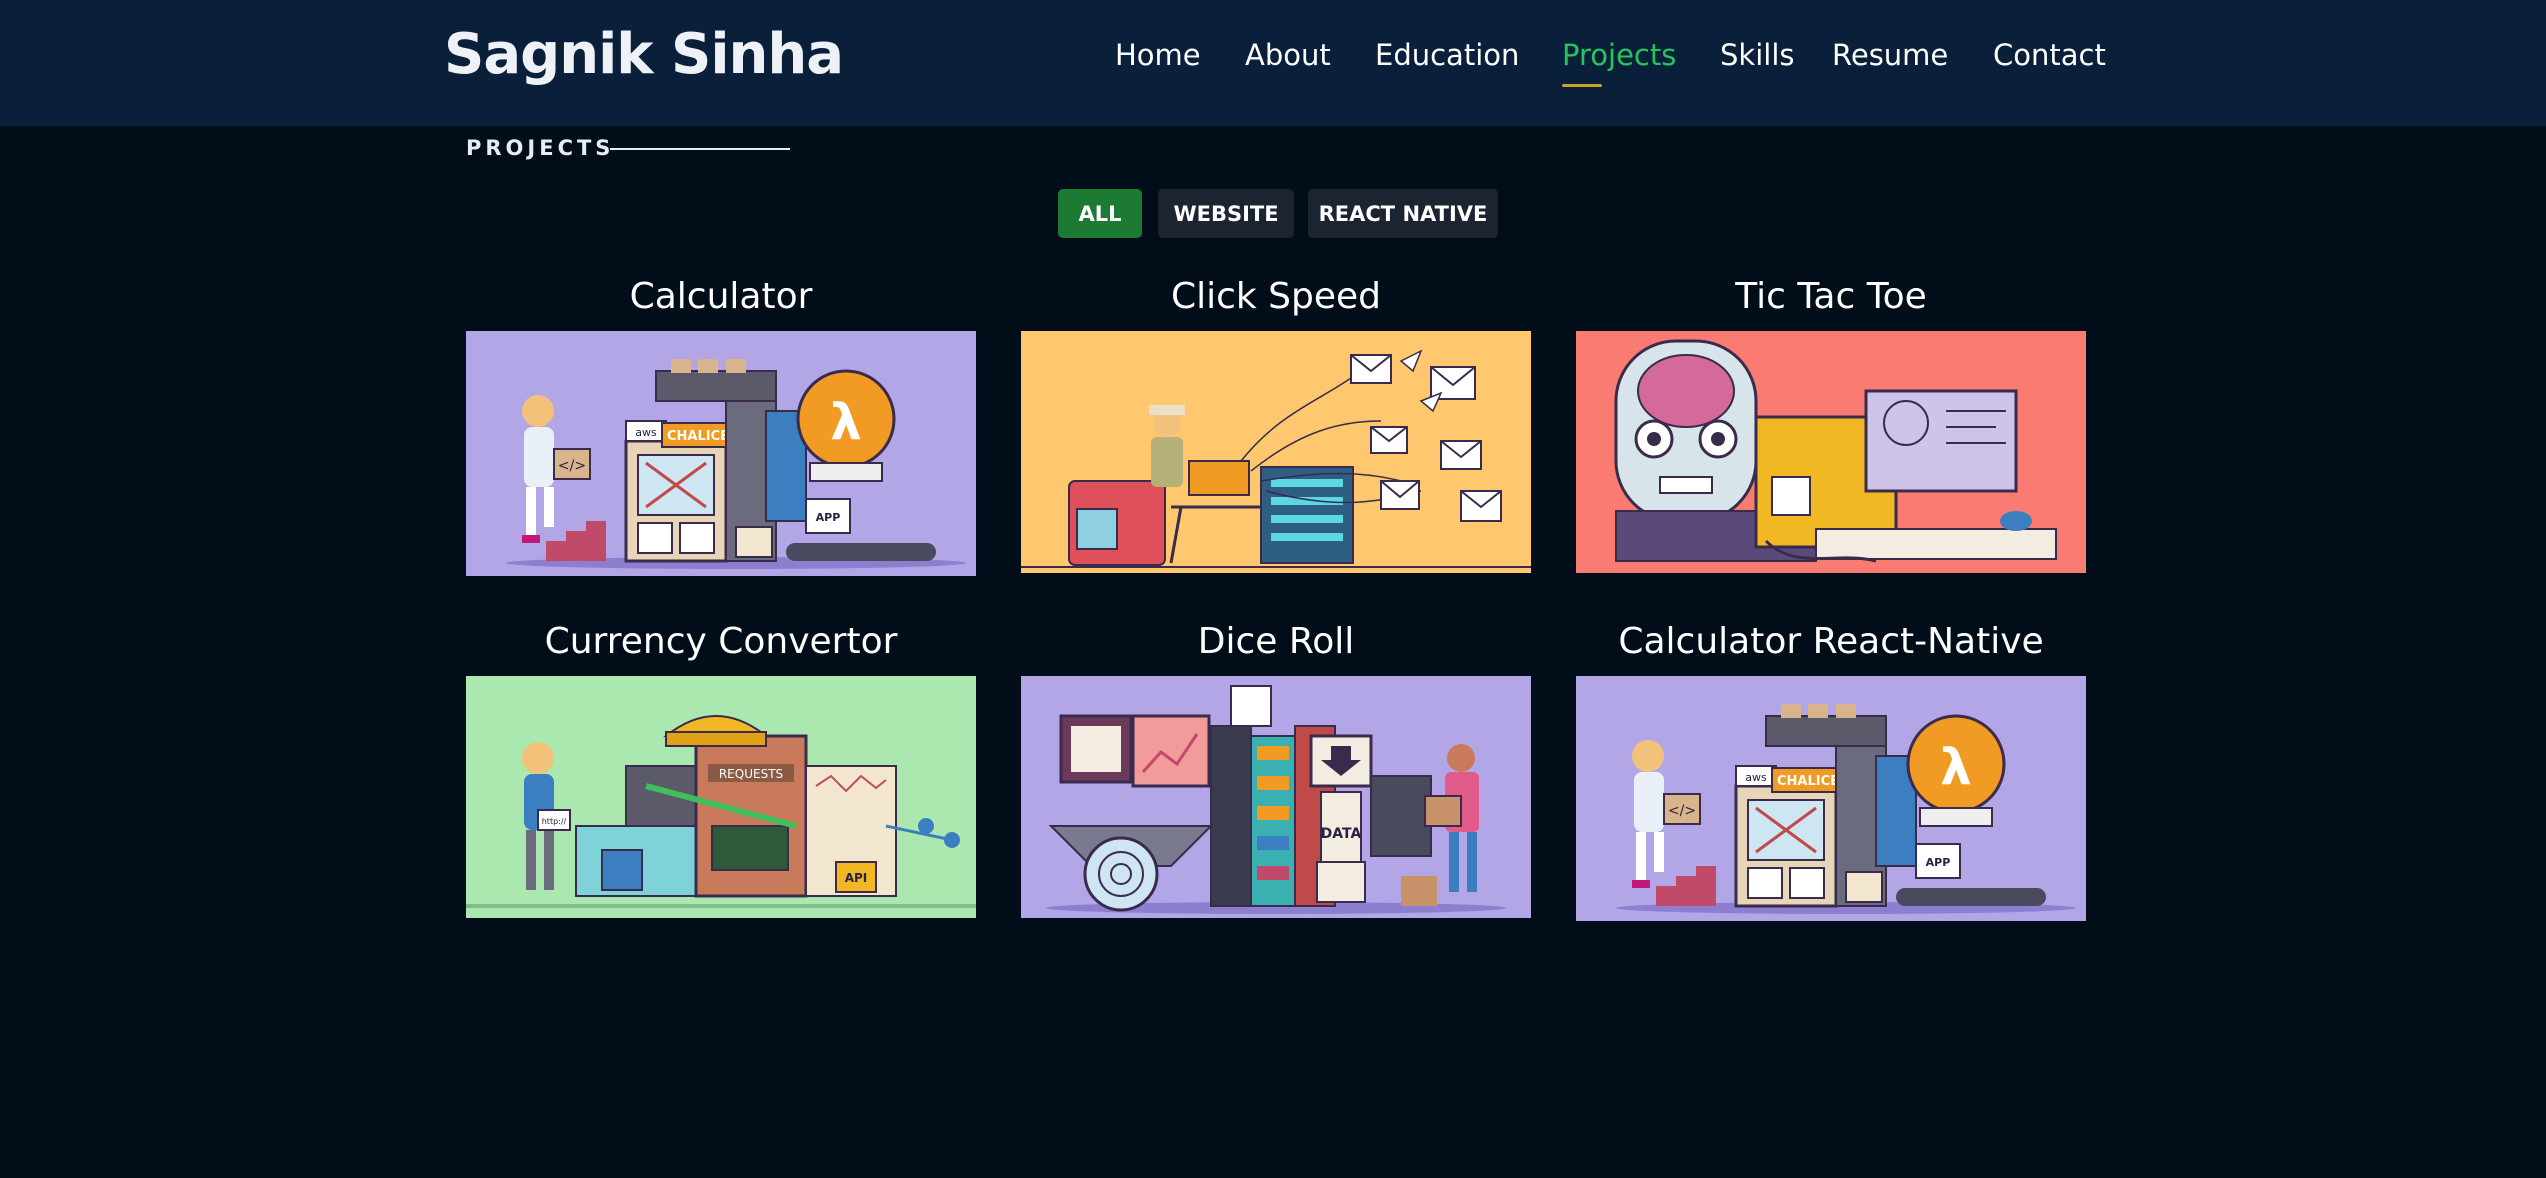  What do you see at coordinates (751, 774) in the screenshot?
I see `svg-text: REQUESTS` at bounding box center [751, 774].